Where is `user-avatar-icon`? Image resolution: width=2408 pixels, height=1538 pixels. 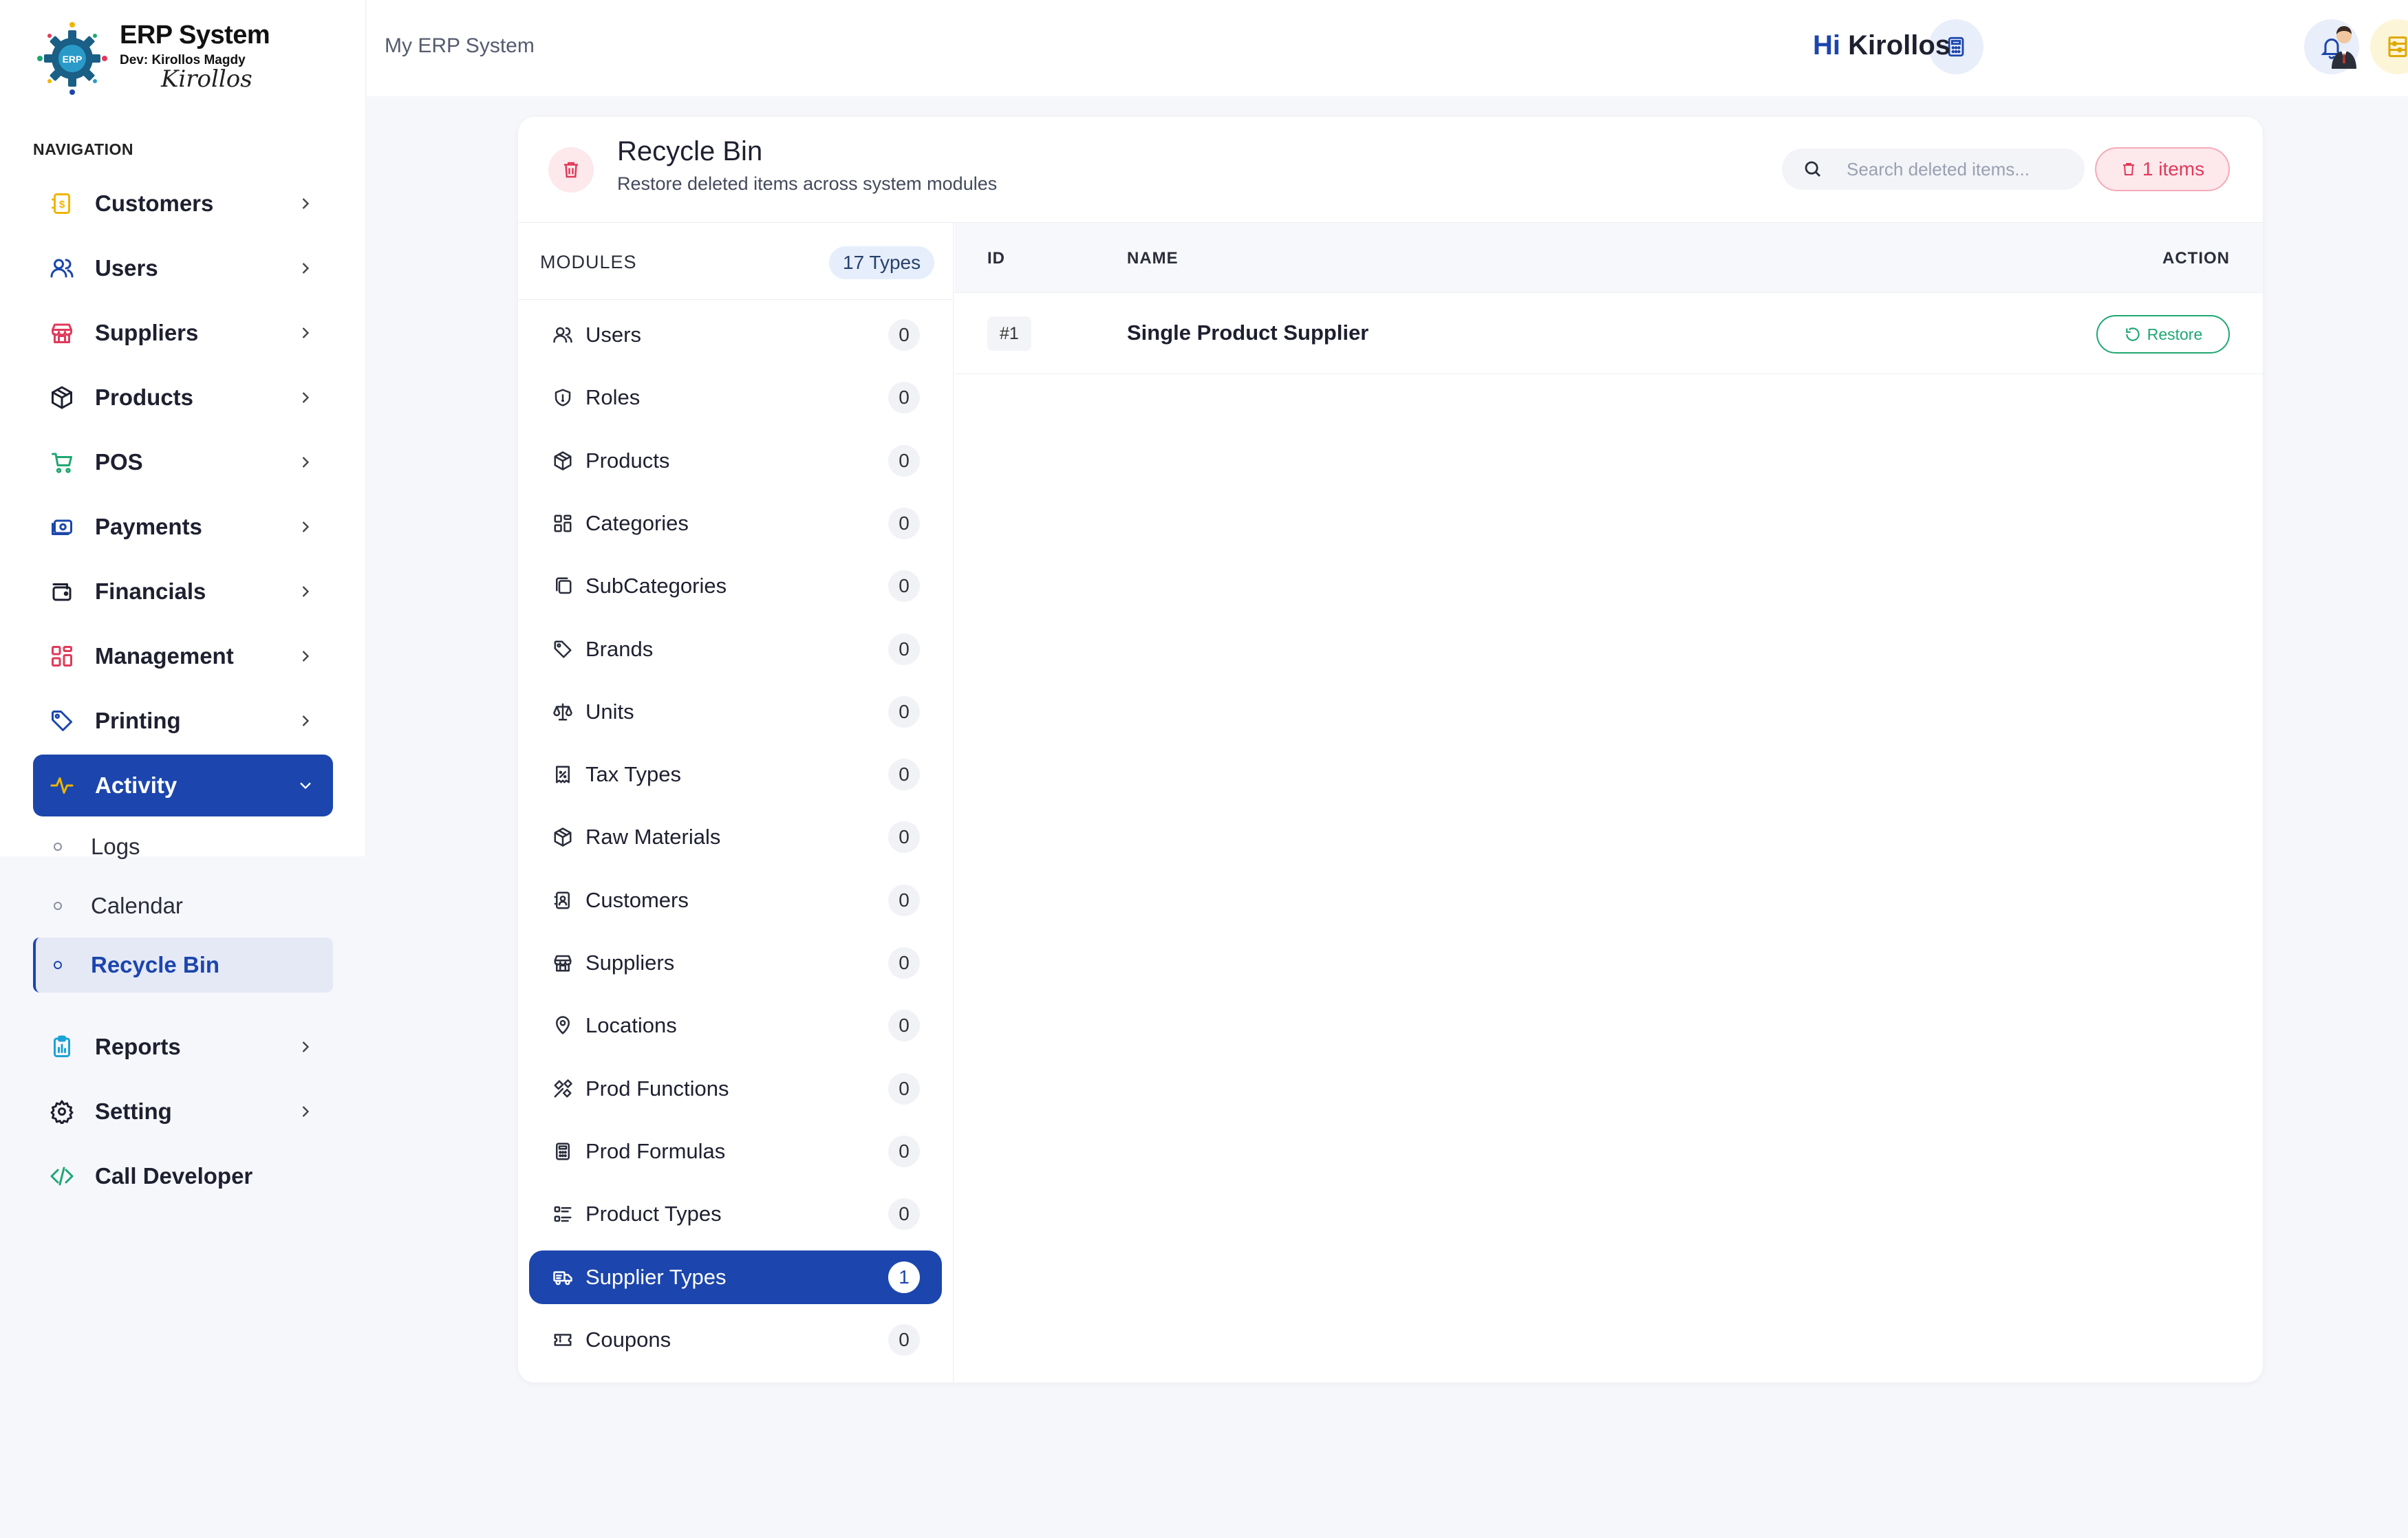
user-avatar-icon is located at coordinates (2344, 47).